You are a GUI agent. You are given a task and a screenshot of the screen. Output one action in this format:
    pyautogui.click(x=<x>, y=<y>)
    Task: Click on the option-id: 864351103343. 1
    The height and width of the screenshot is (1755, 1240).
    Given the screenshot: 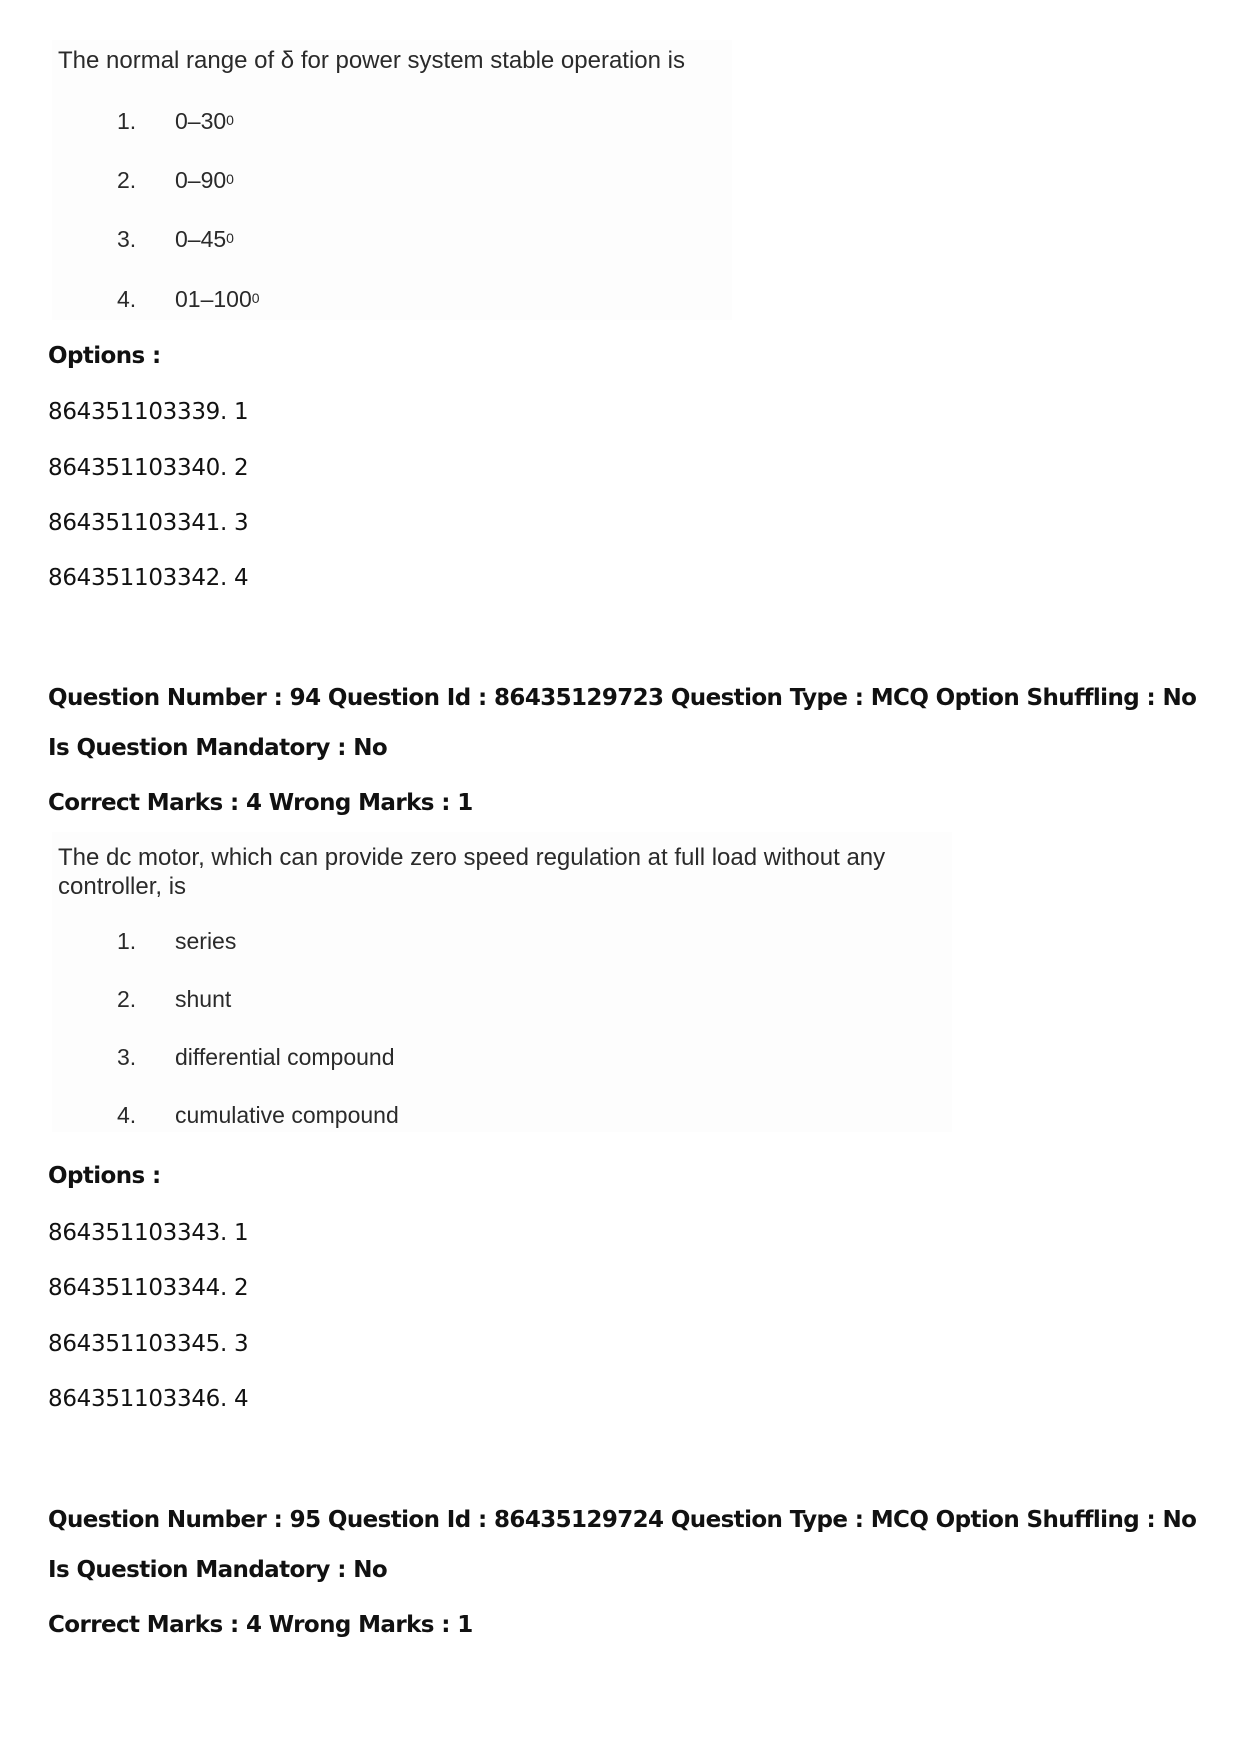 What is the action you would take?
    pyautogui.click(x=148, y=1233)
    